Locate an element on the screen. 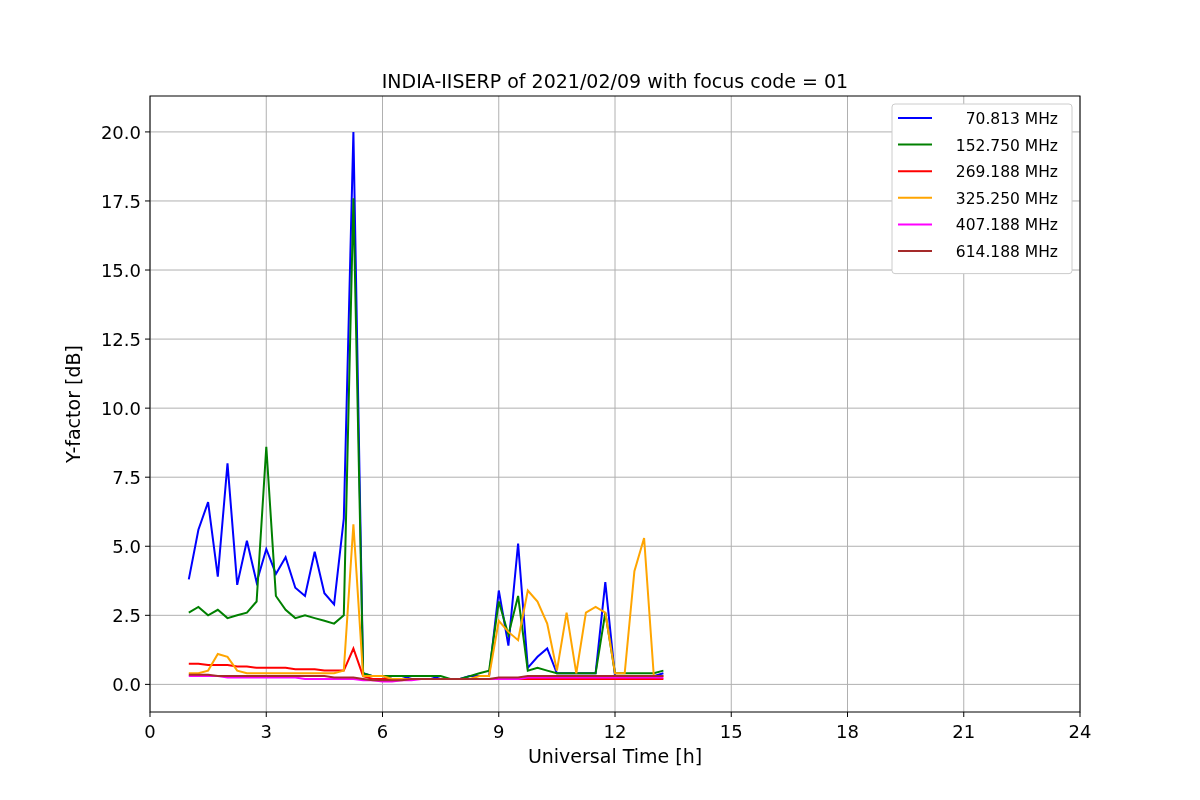  x-tick-label: 15 is located at coordinates (731, 731).